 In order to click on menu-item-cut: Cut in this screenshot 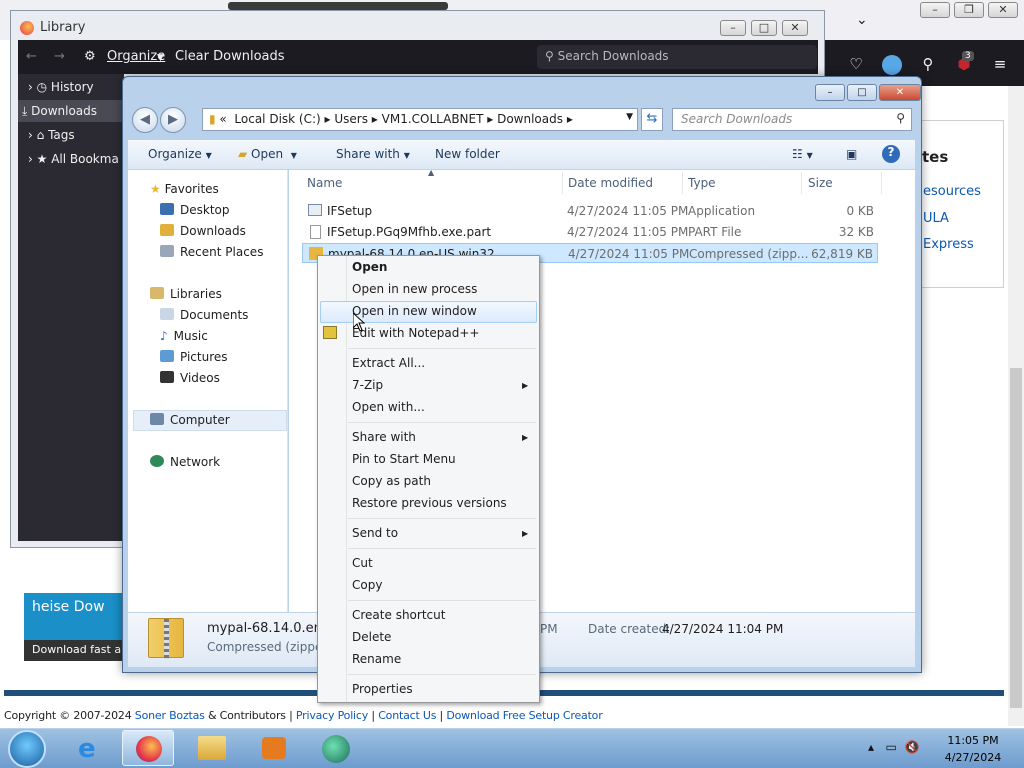, I will do `click(362, 563)`.